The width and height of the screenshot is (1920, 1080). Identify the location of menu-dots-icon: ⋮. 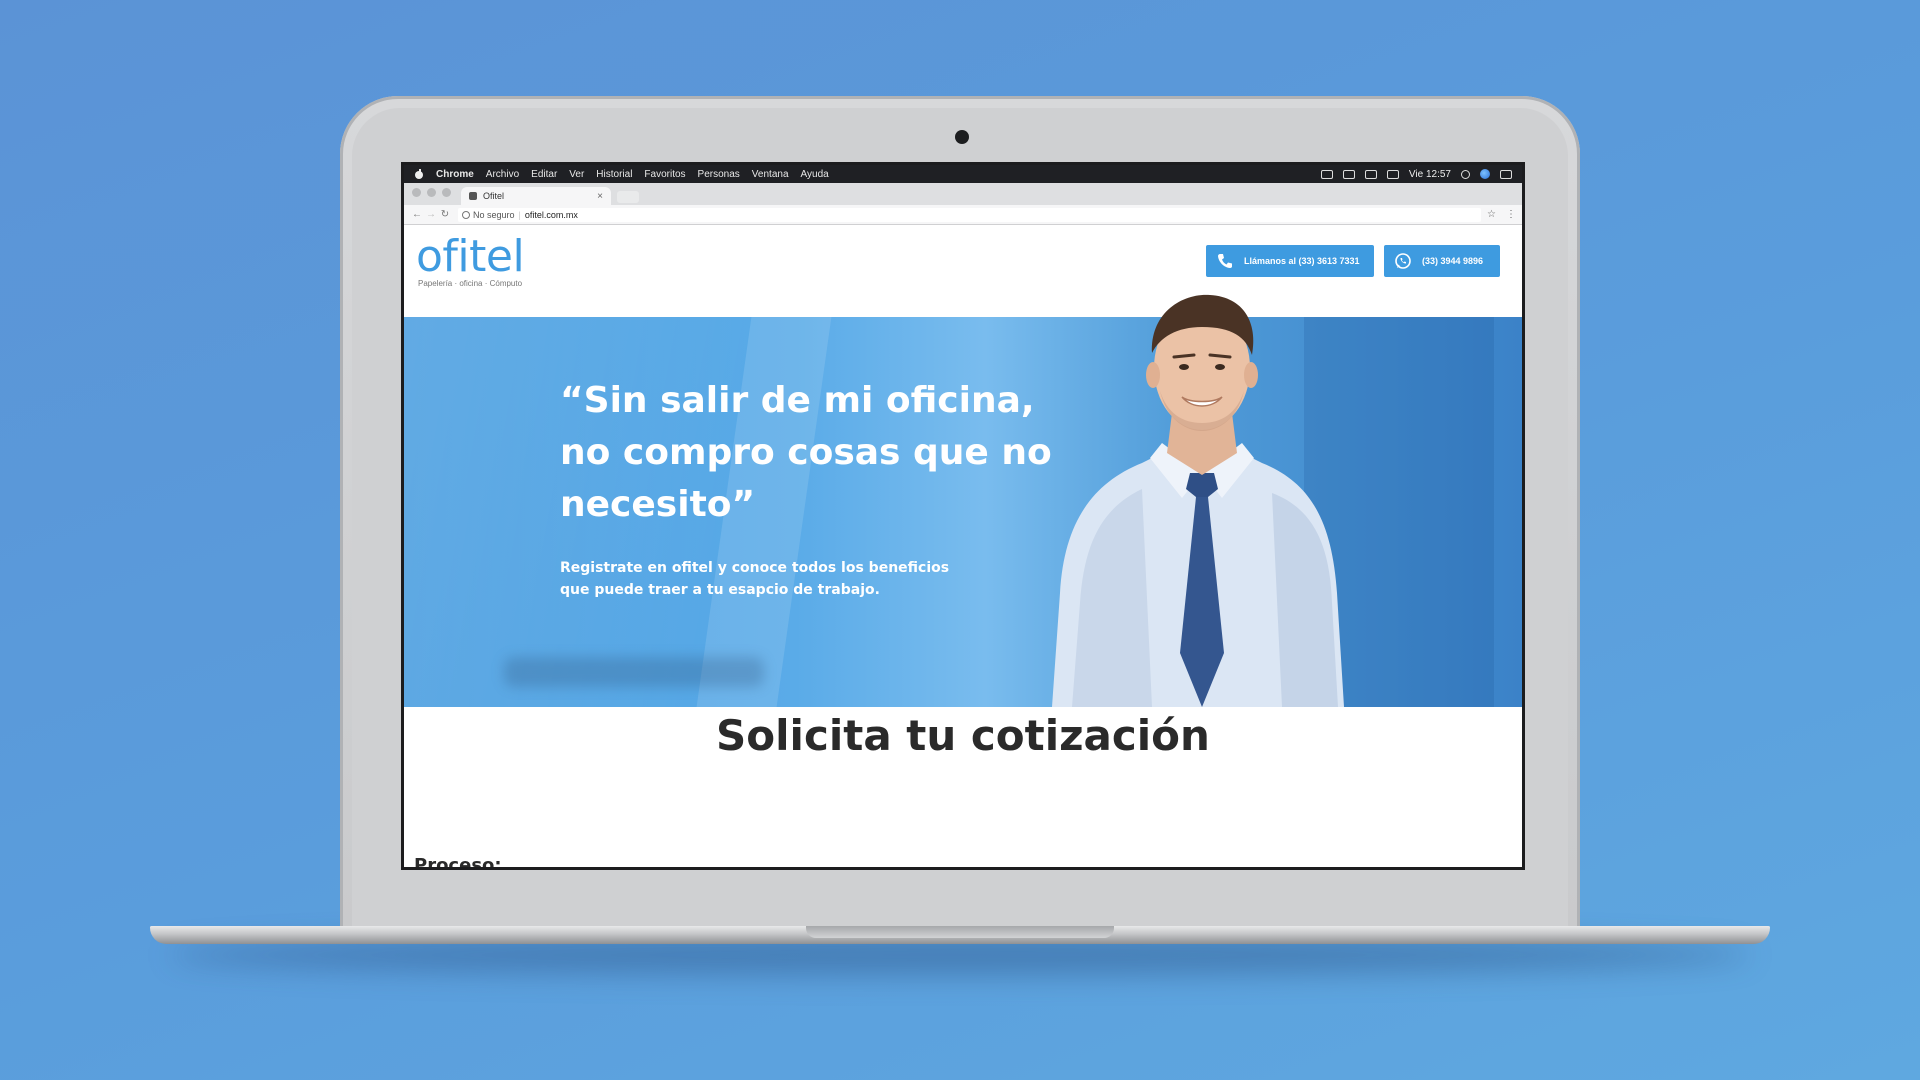
(1511, 214).